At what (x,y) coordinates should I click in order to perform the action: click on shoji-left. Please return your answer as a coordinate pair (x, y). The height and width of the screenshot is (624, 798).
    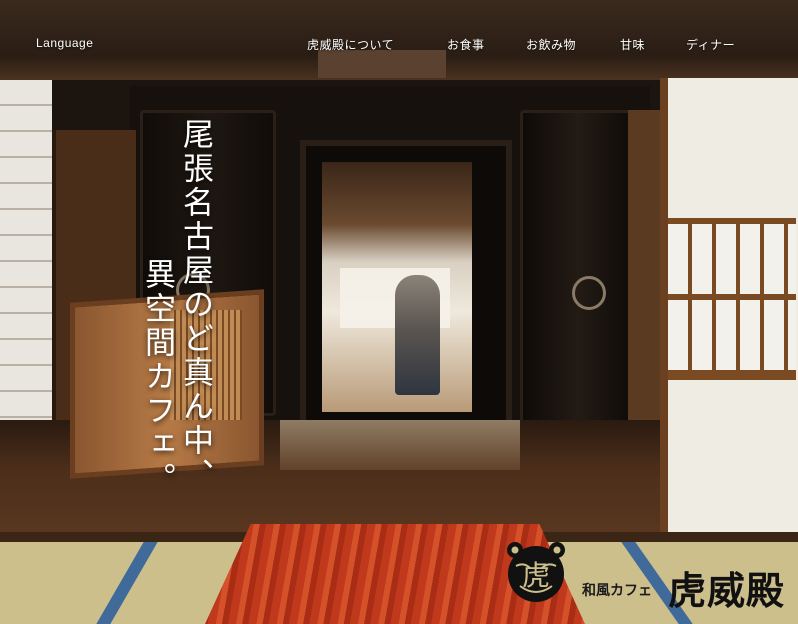
    Looking at the image, I should click on (26, 270).